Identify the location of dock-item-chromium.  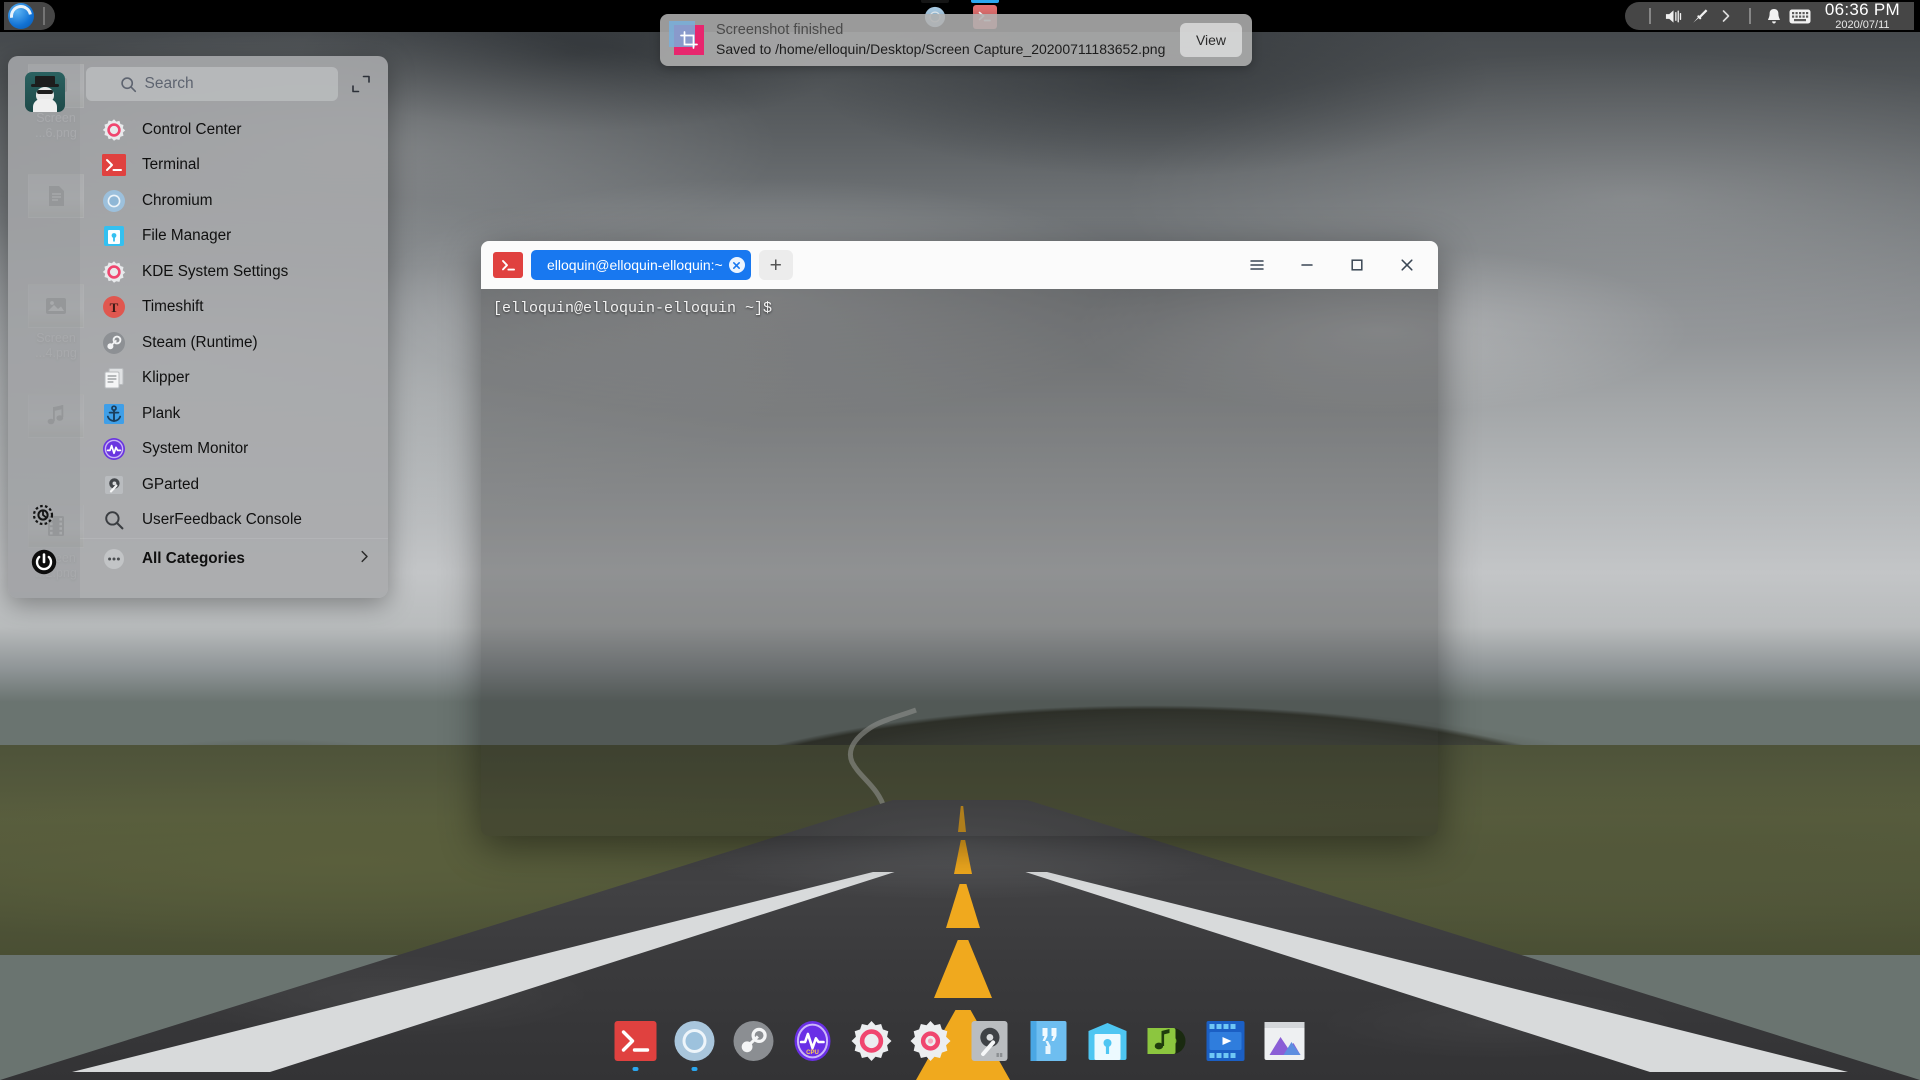
(695, 1044).